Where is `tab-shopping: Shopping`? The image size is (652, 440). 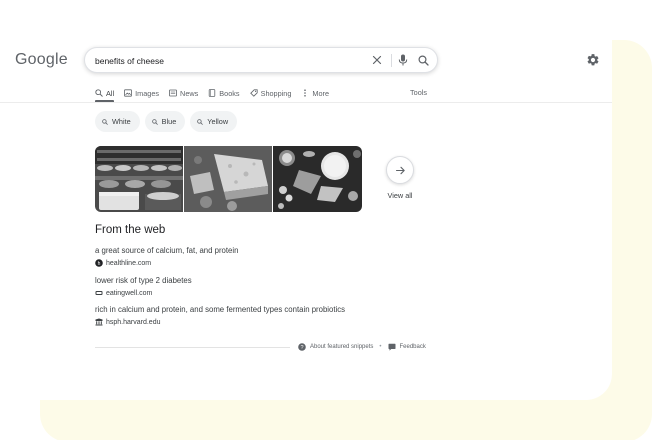 tab-shopping: Shopping is located at coordinates (270, 93).